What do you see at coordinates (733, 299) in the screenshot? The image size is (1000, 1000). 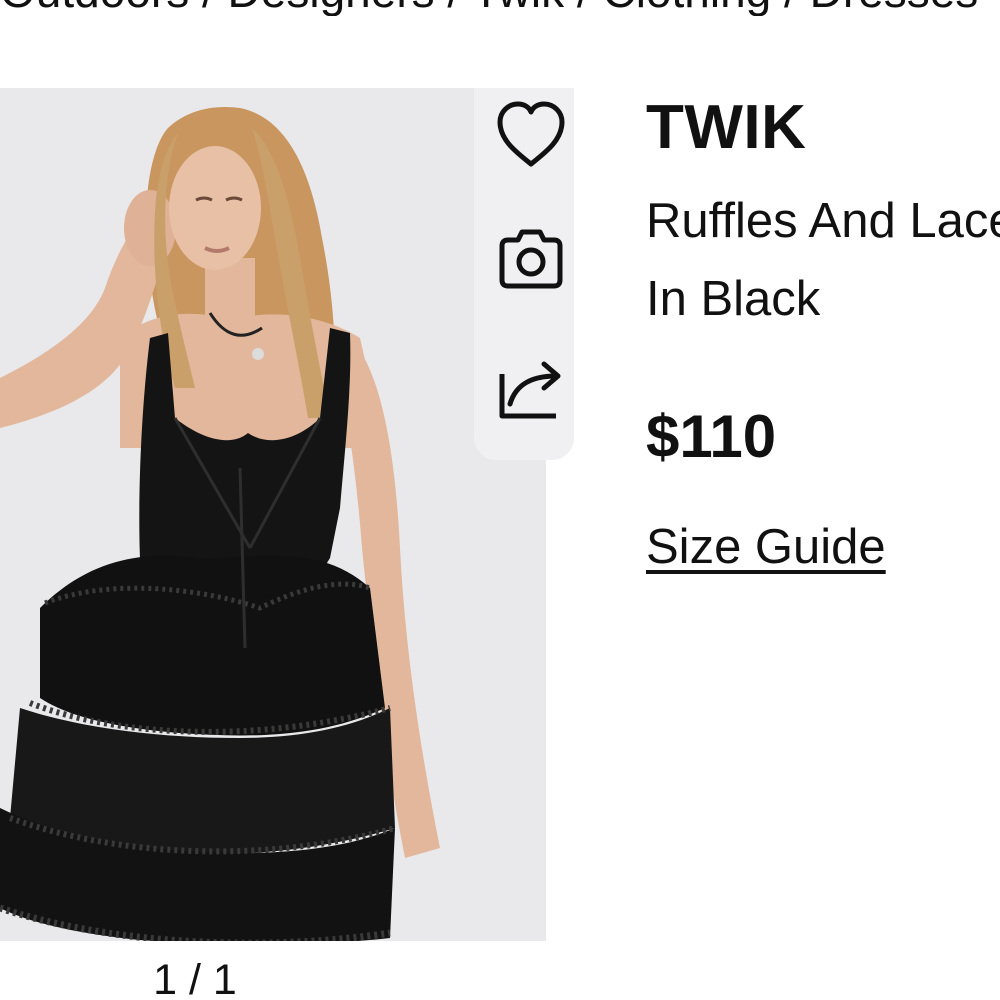 I see `product-title-line-2: In Black` at bounding box center [733, 299].